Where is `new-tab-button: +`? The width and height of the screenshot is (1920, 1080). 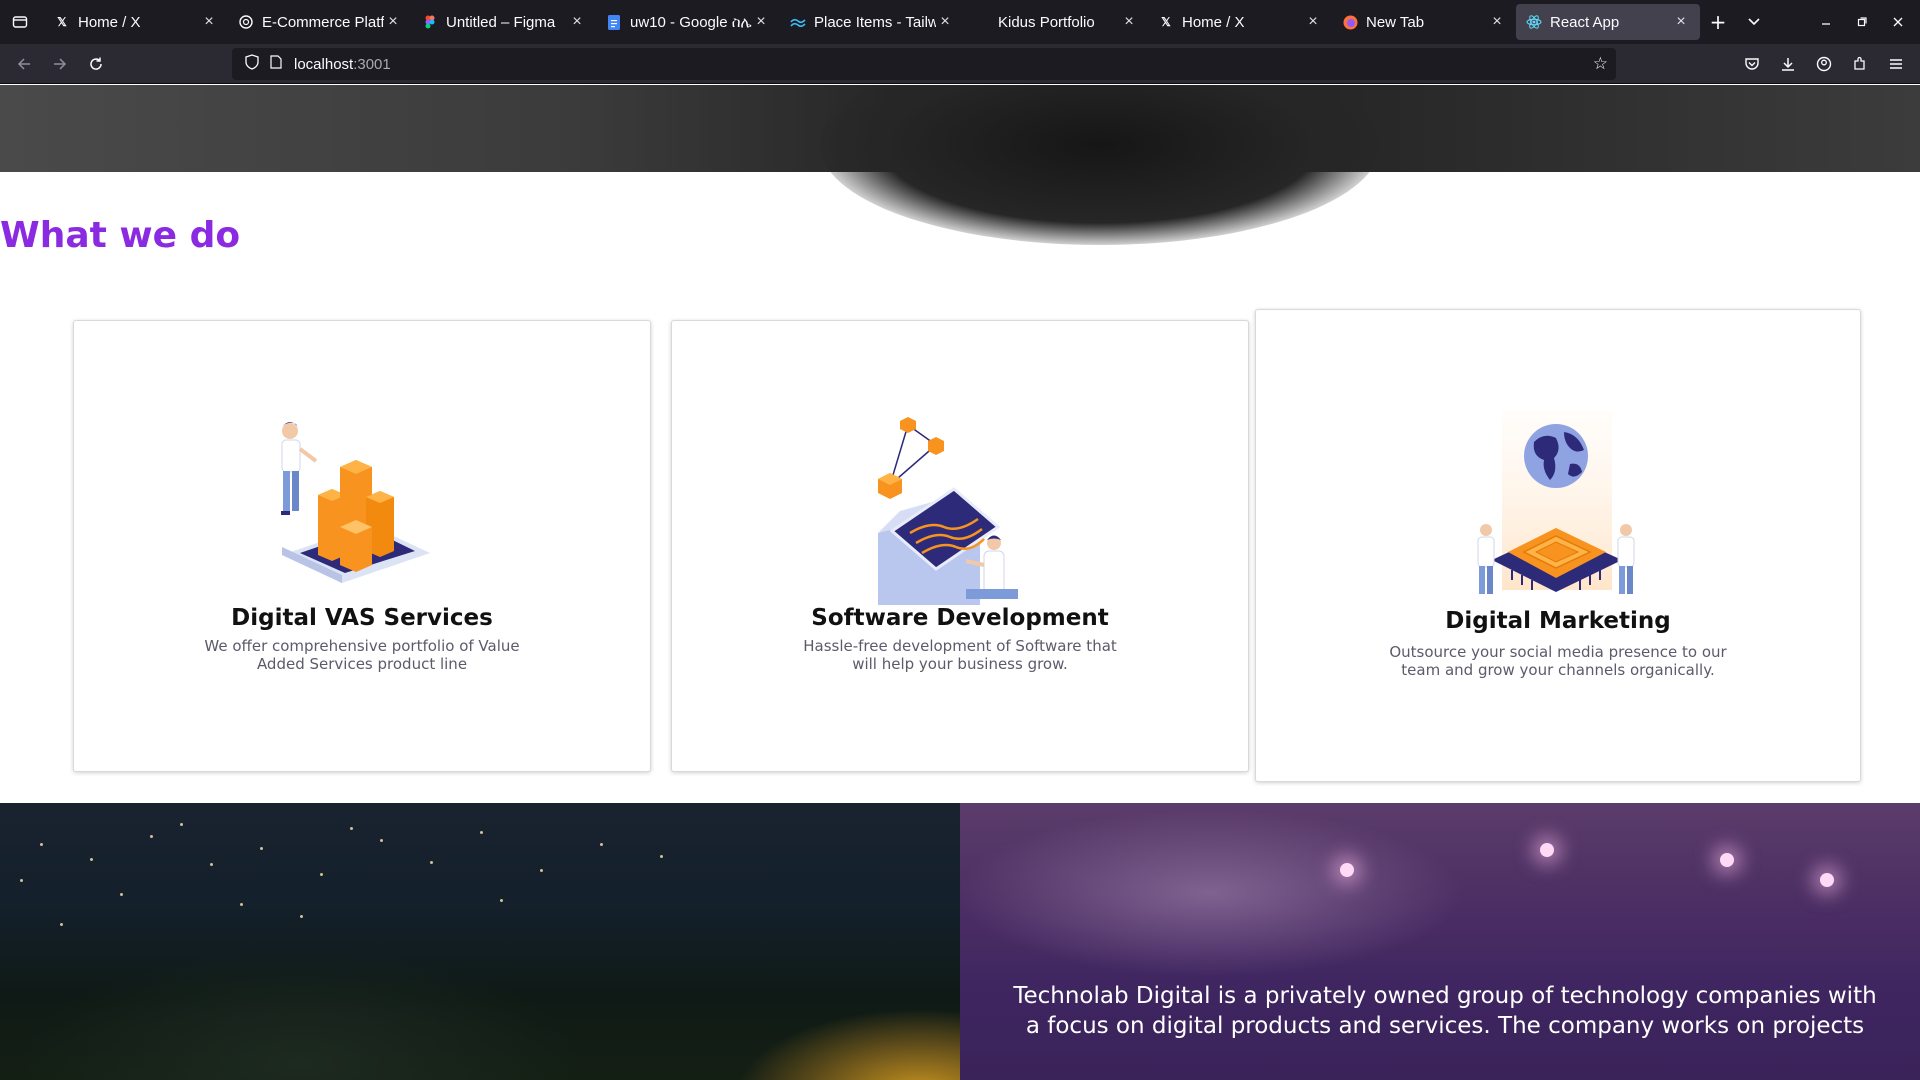 new-tab-button: + is located at coordinates (1718, 22).